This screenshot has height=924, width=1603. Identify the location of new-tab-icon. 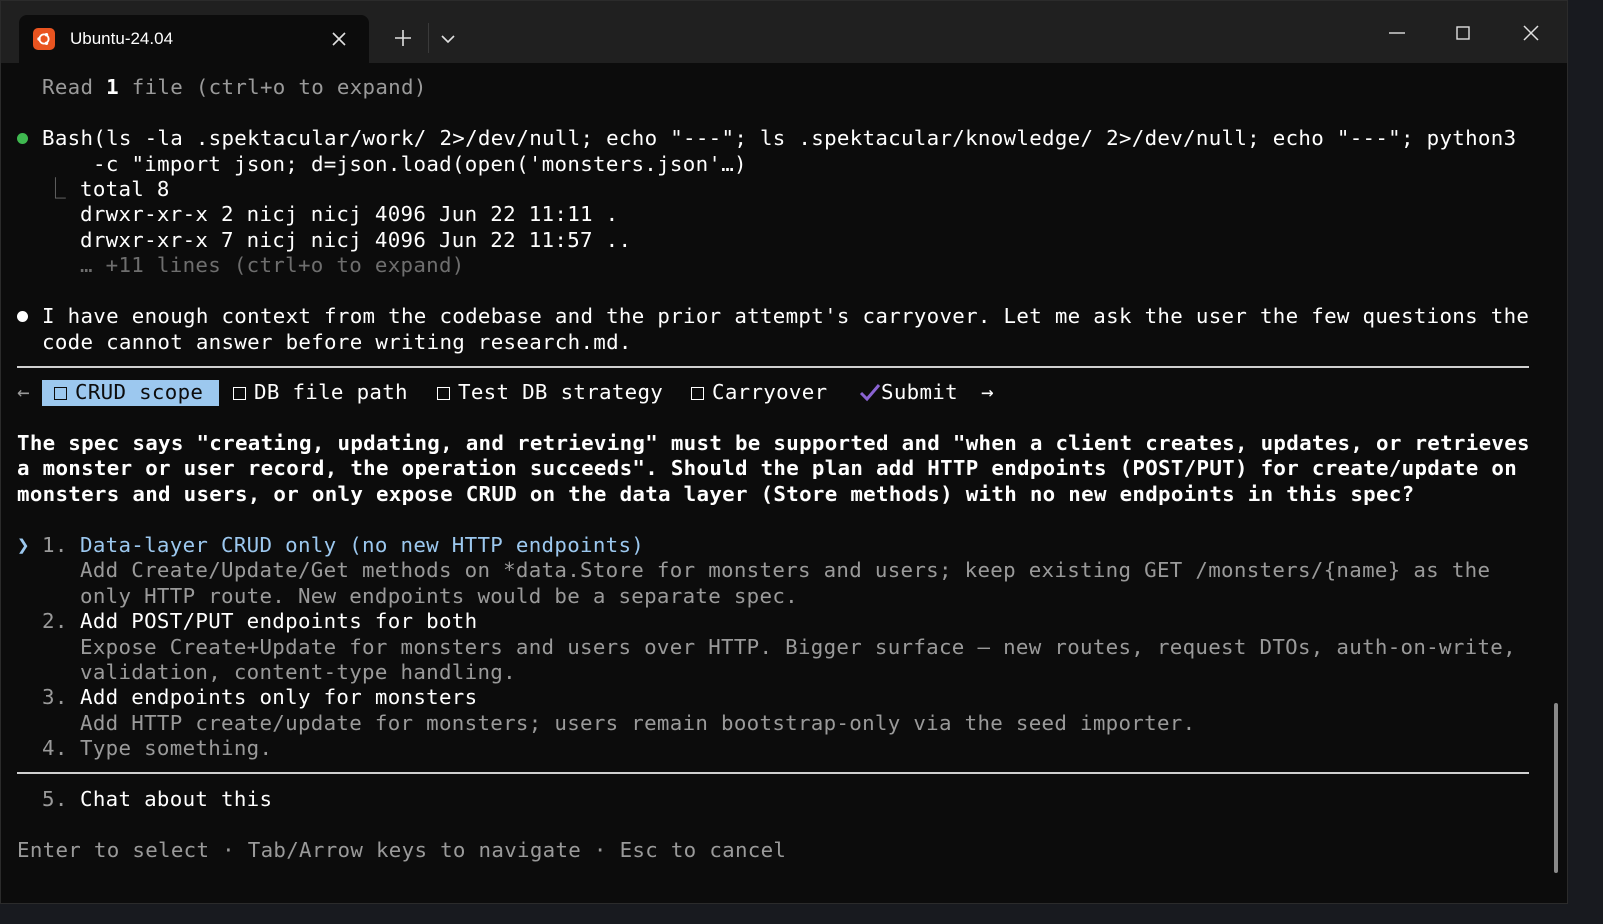
(403, 38).